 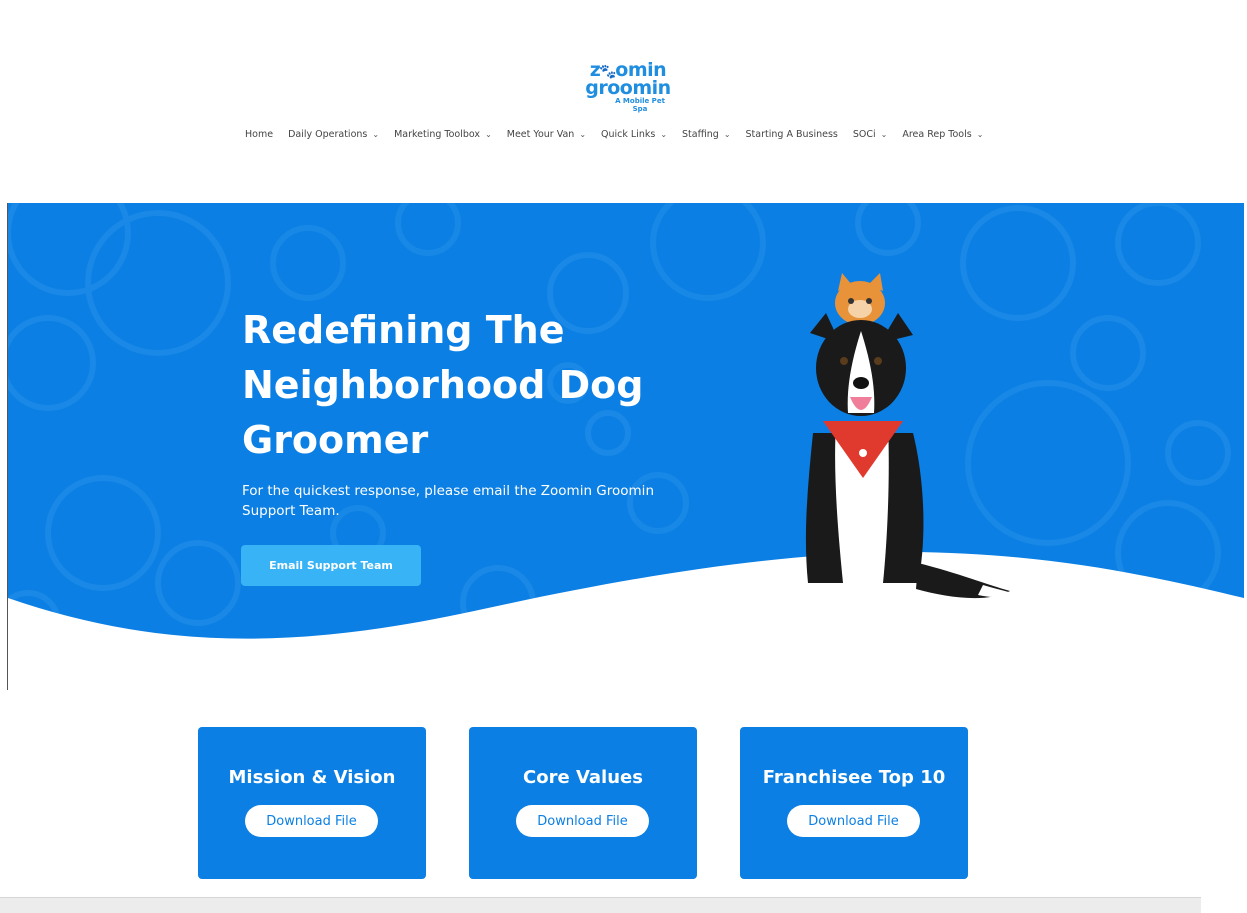 I want to click on logo-wordmark-line2: groomin, so click(x=628, y=88).